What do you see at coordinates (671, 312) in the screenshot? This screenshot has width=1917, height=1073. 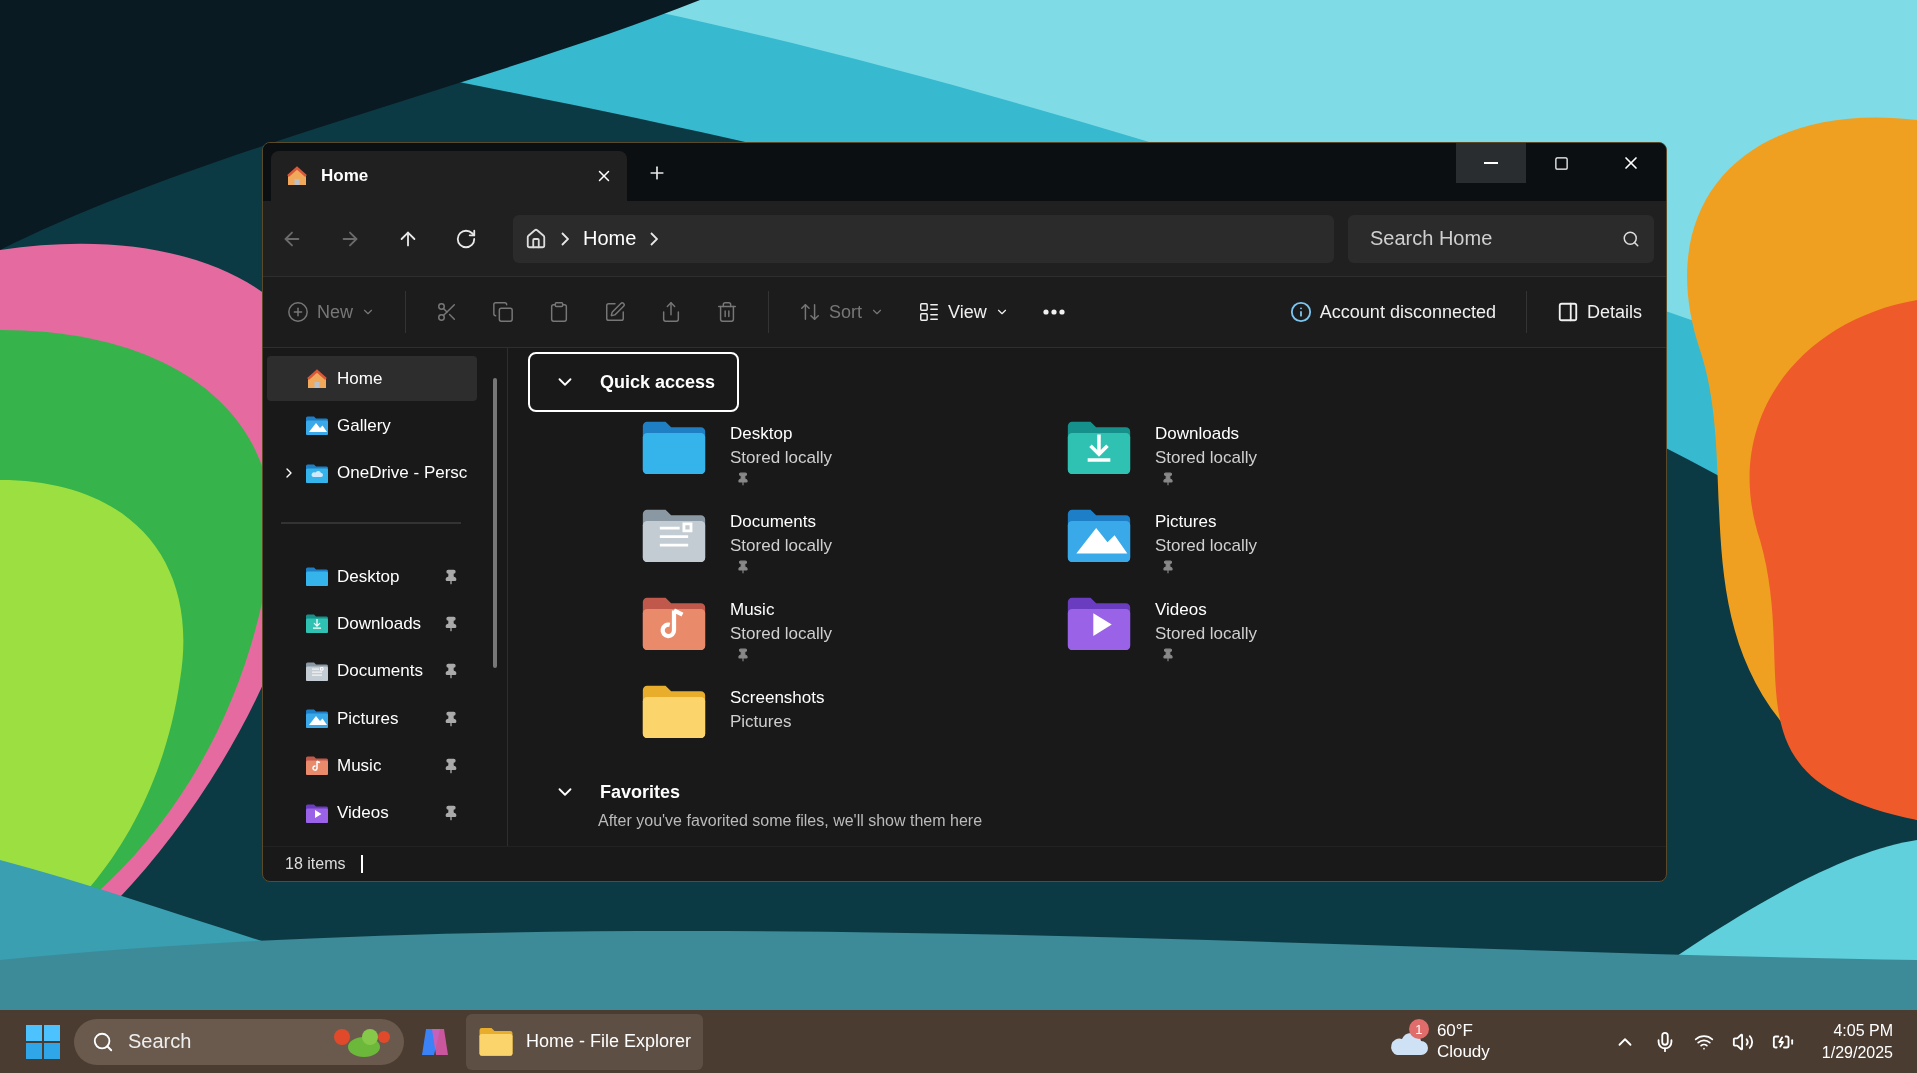 I see `share-icon` at bounding box center [671, 312].